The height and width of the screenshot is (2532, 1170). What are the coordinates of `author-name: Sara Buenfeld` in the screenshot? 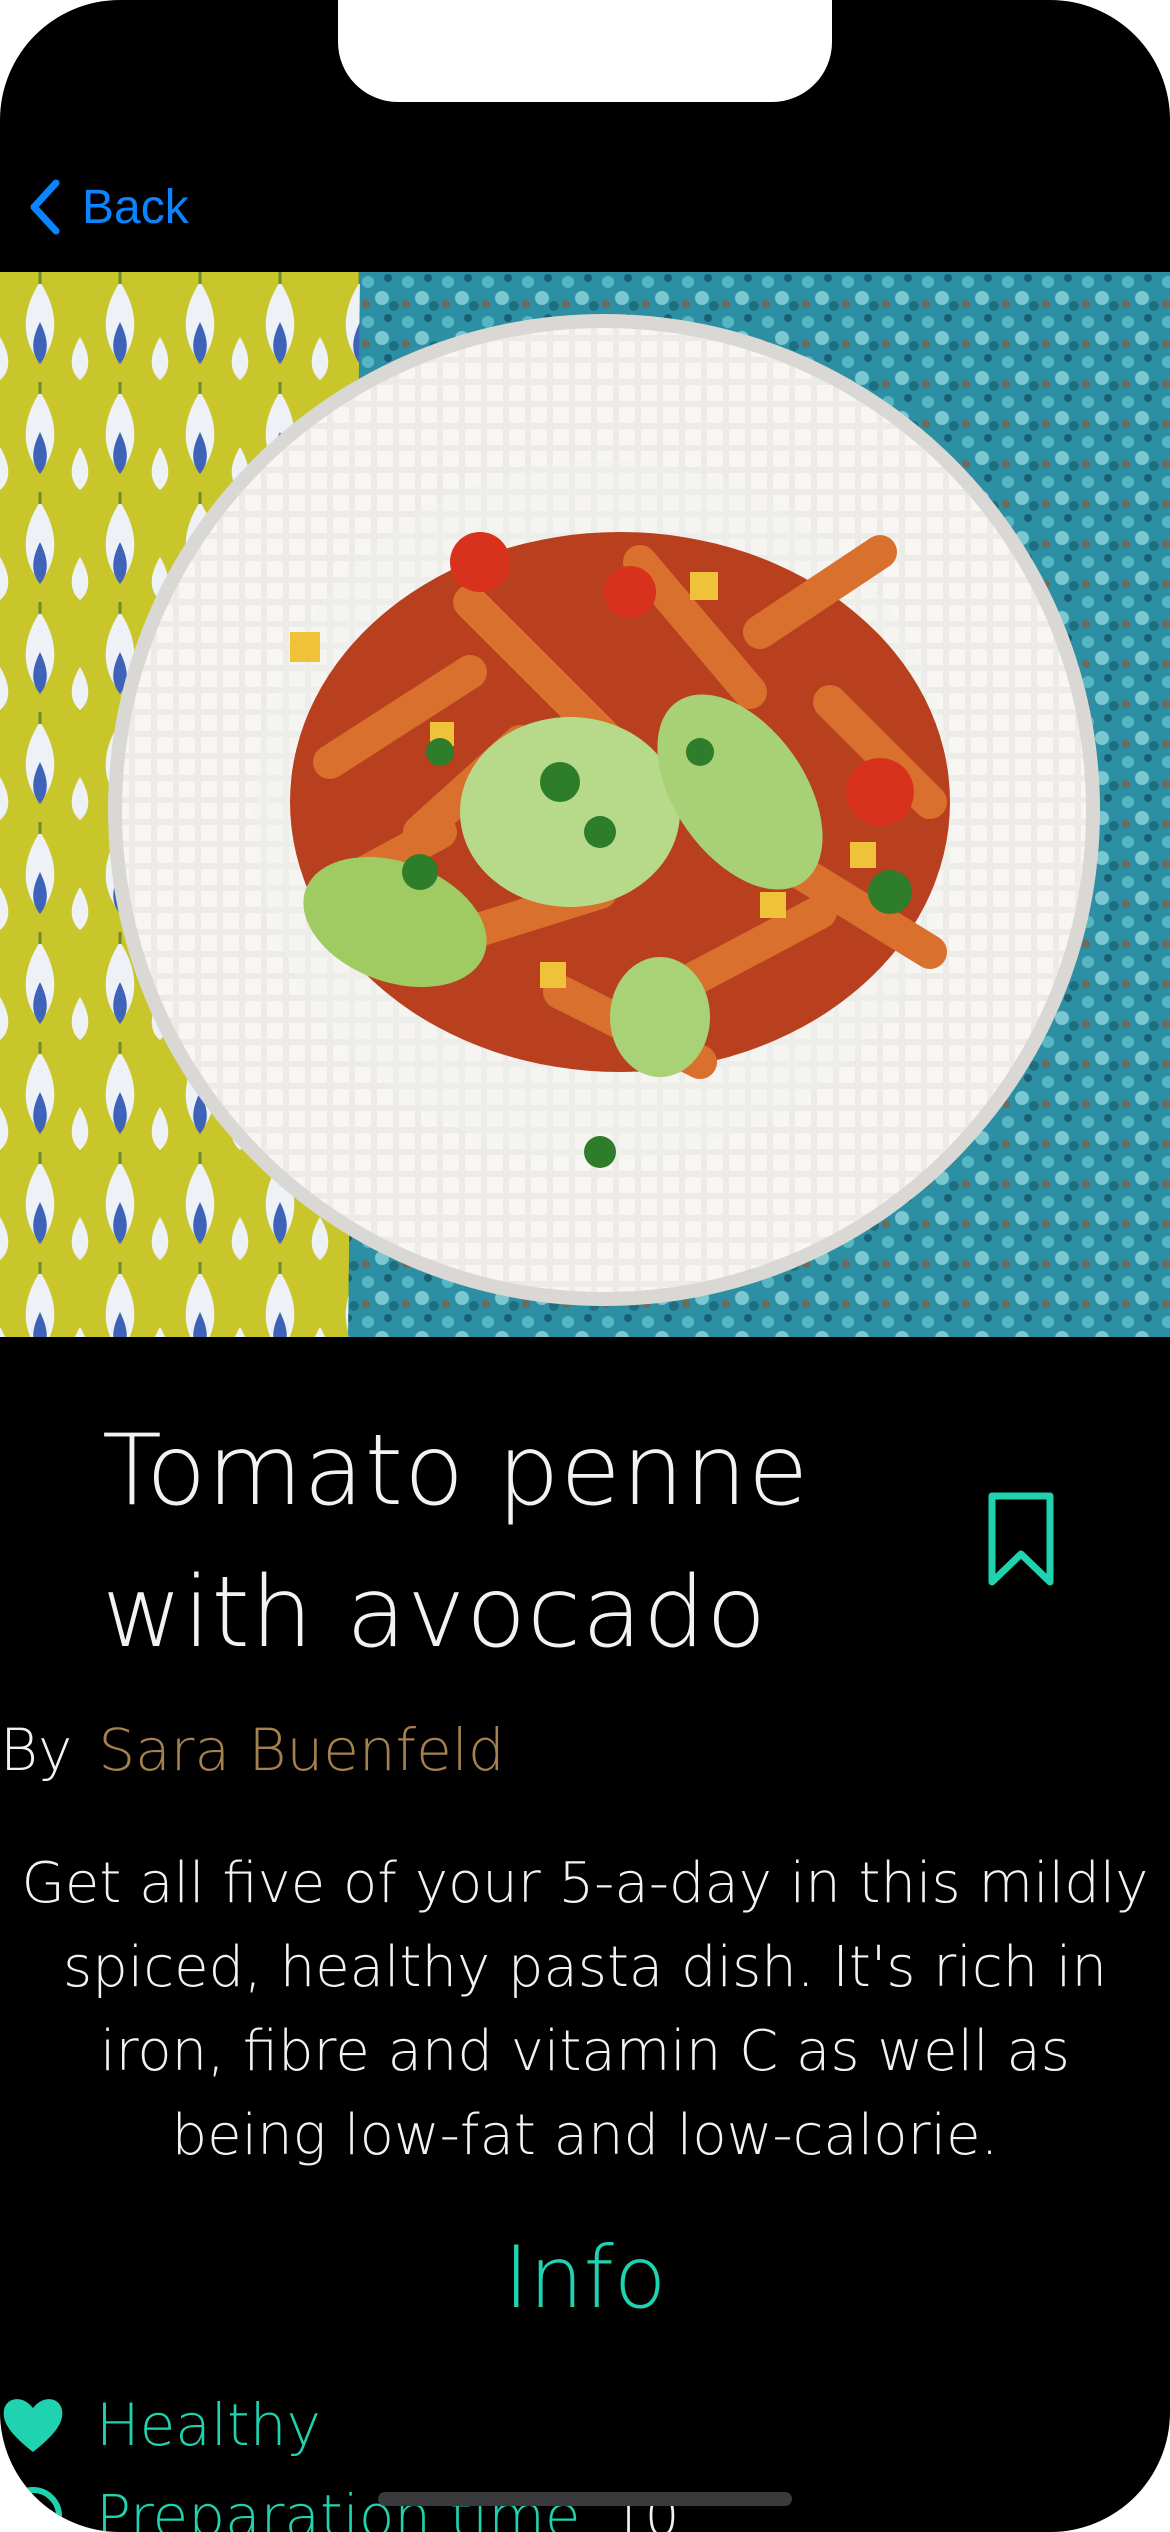 It's located at (301, 1750).